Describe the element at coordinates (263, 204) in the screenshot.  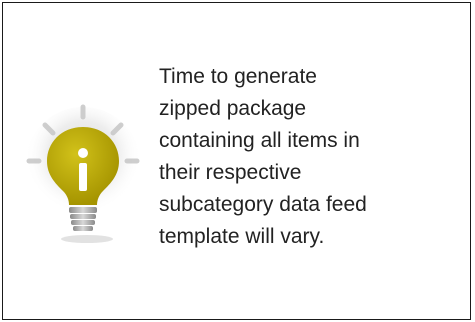
I see `tip-line: subcategory data feed` at that location.